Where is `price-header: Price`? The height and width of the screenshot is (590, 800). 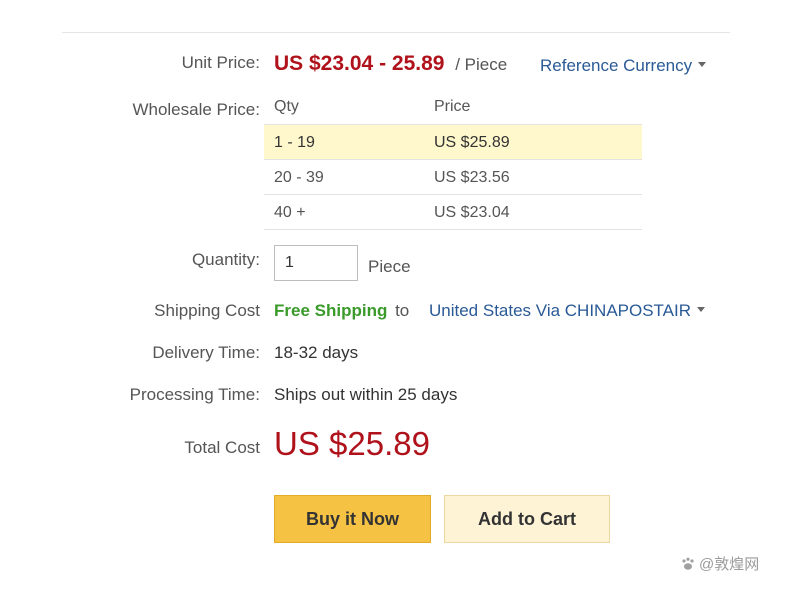
price-header: Price is located at coordinates (452, 106).